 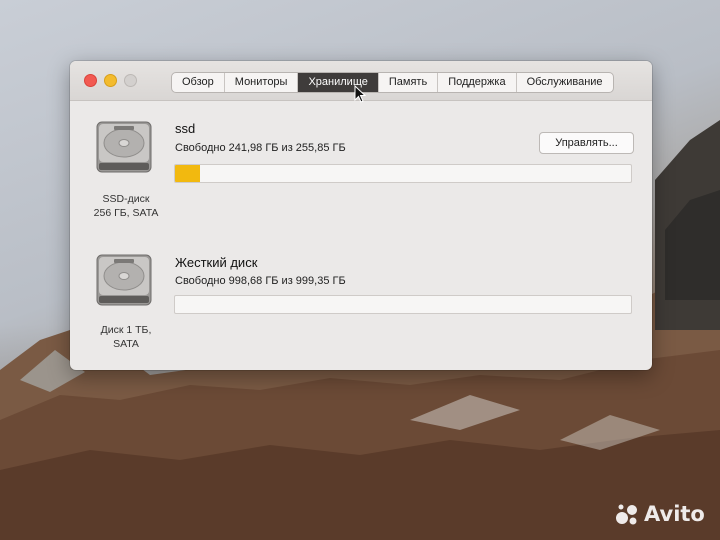 What do you see at coordinates (409, 82) in the screenshot?
I see `tab-memory: Память` at bounding box center [409, 82].